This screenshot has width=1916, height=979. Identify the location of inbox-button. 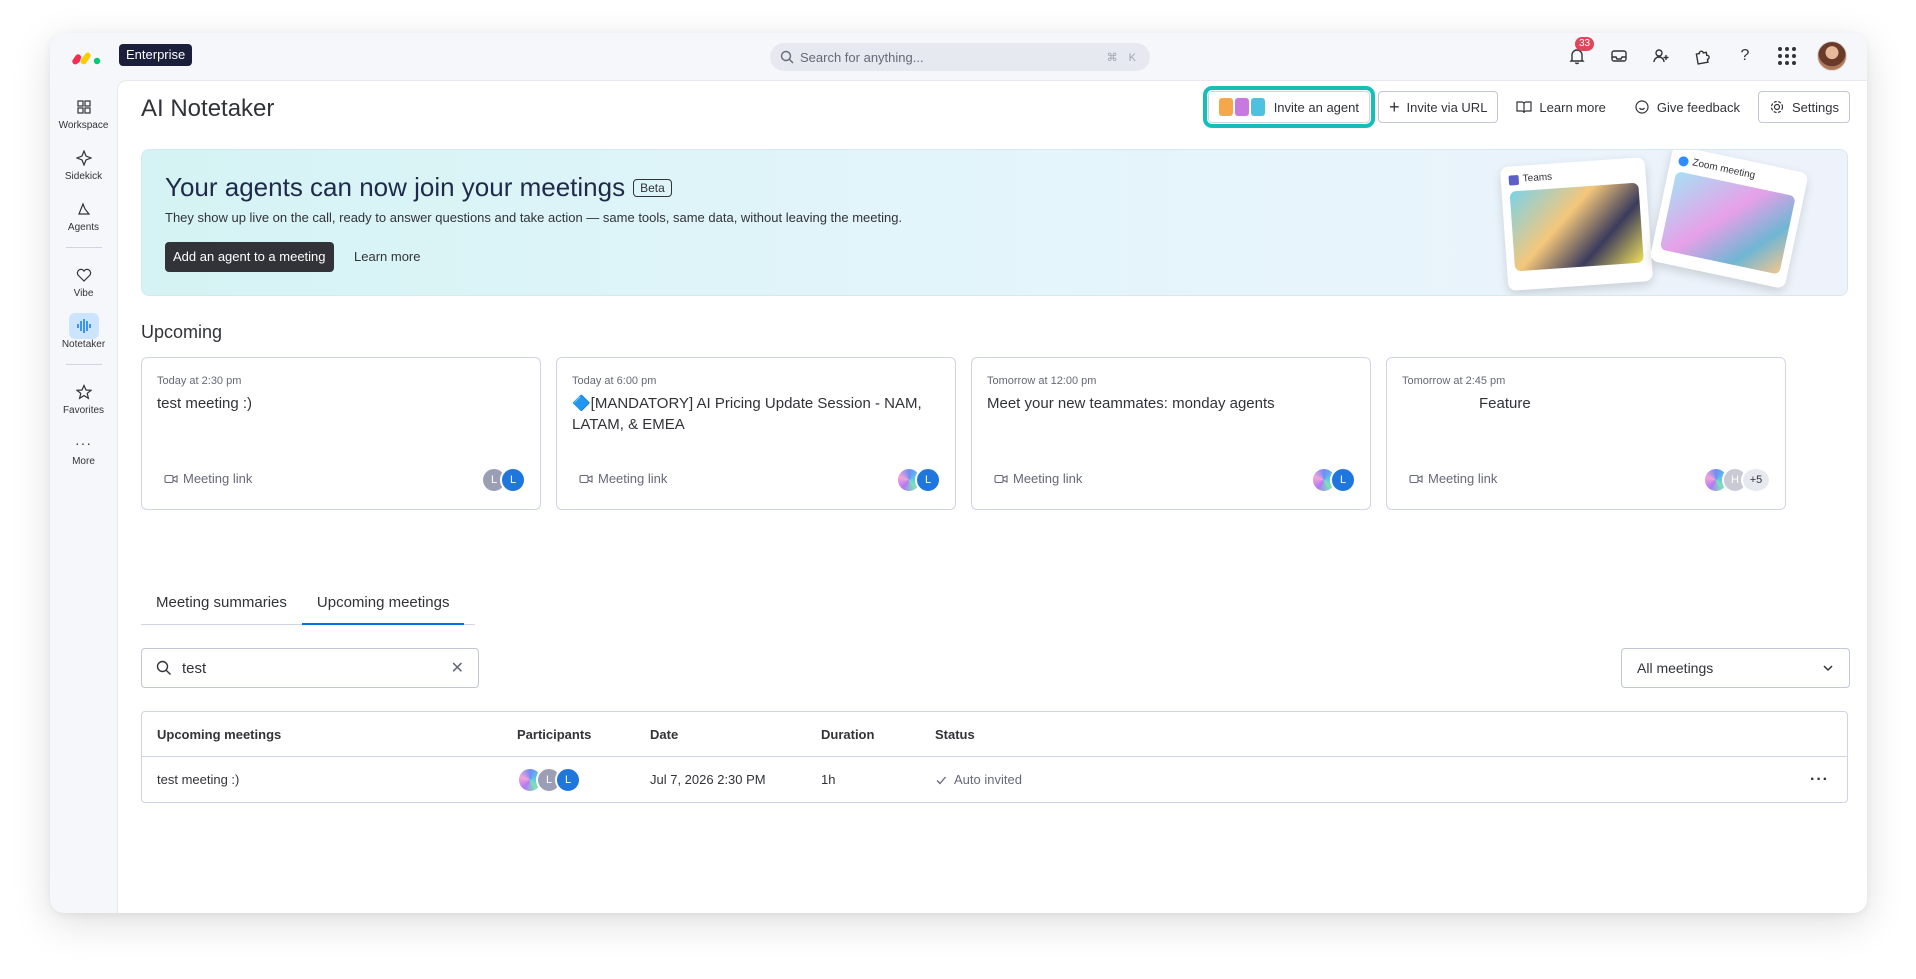
(1619, 56).